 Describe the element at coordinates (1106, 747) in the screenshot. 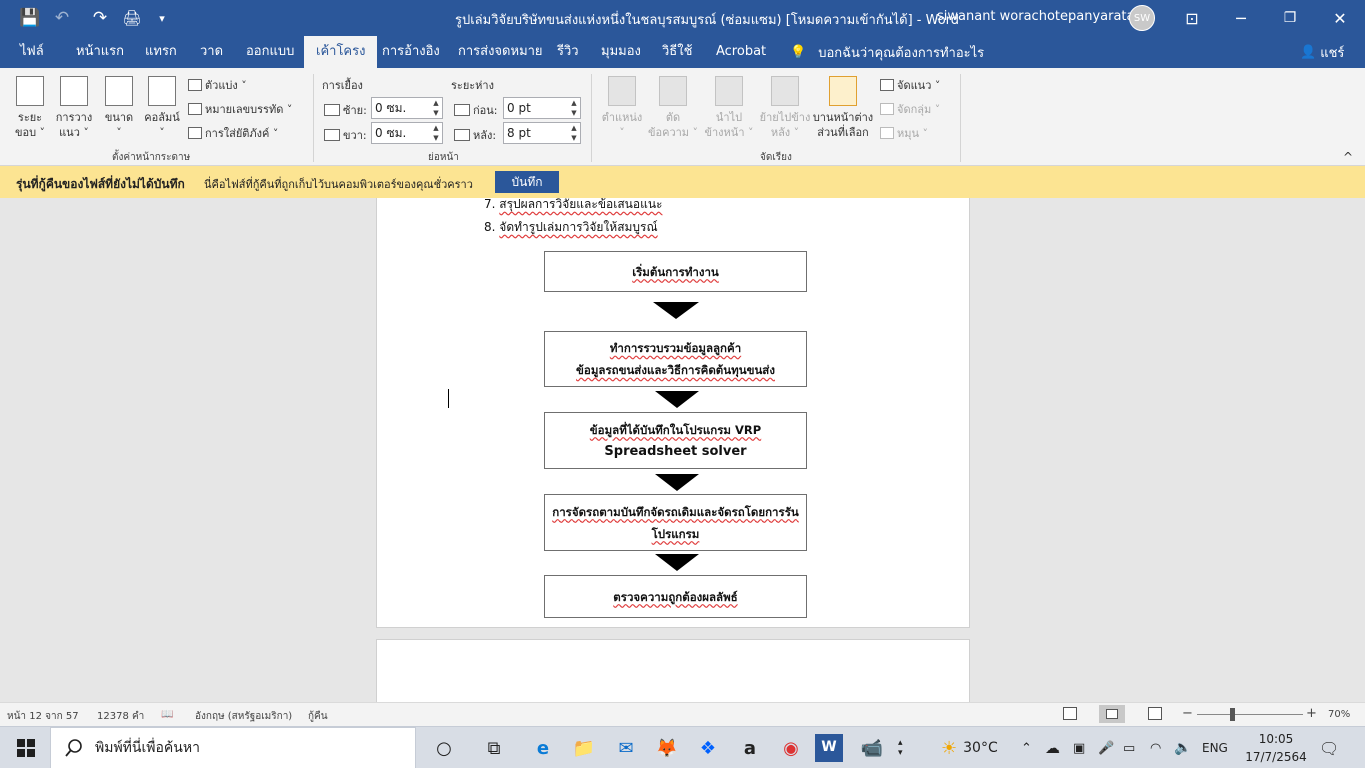

I see `microphone-icon: 🎤` at that location.